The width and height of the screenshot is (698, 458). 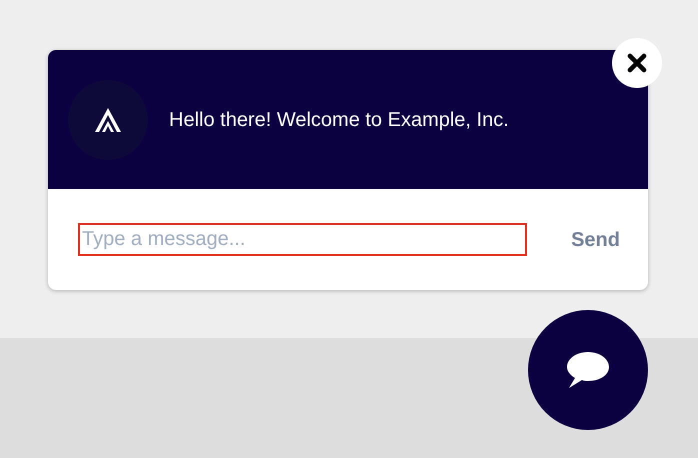 What do you see at coordinates (595, 239) in the screenshot?
I see `send-button: Send` at bounding box center [595, 239].